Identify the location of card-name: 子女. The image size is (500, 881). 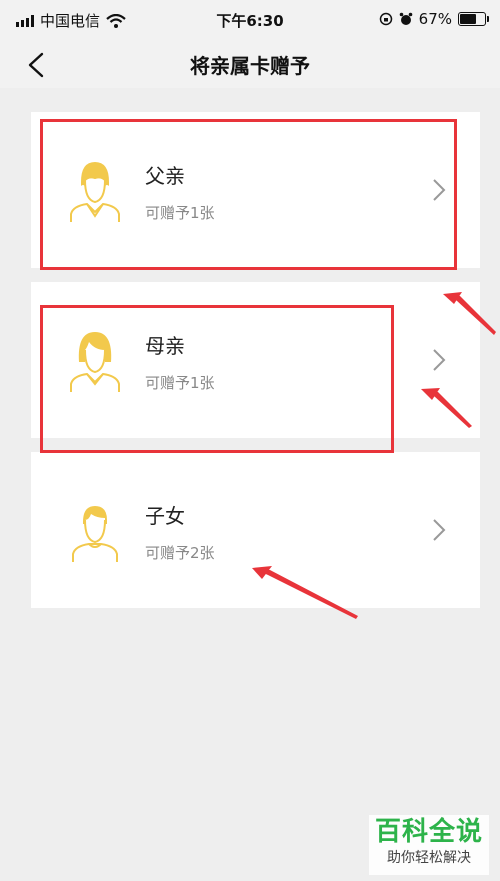
(165, 516).